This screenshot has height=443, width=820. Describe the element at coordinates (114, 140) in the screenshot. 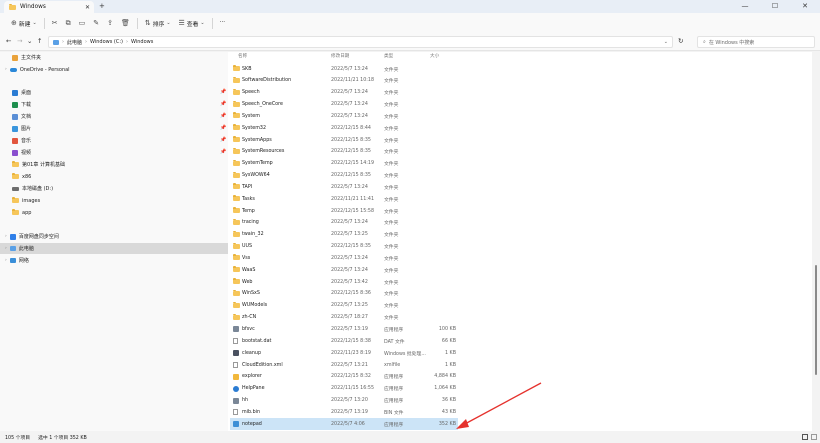

I see `sidebar-item-music: 音乐` at that location.